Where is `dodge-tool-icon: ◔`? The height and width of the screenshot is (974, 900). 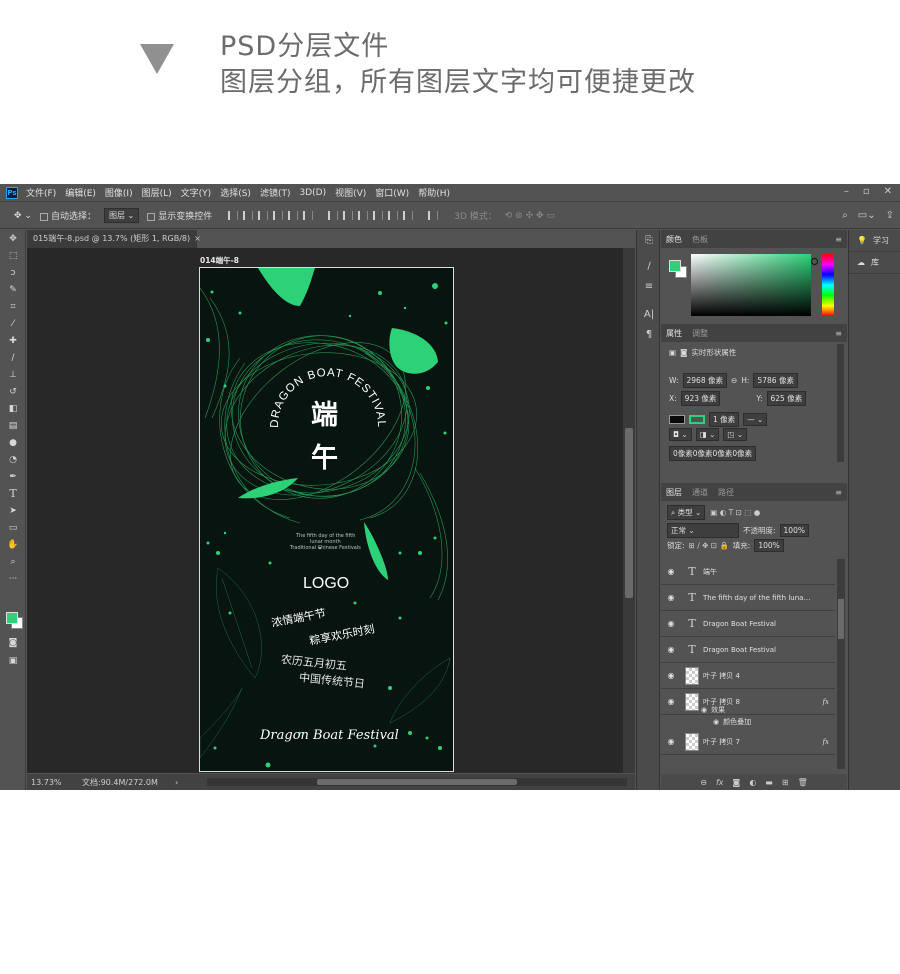 dodge-tool-icon: ◔ is located at coordinates (13, 459).